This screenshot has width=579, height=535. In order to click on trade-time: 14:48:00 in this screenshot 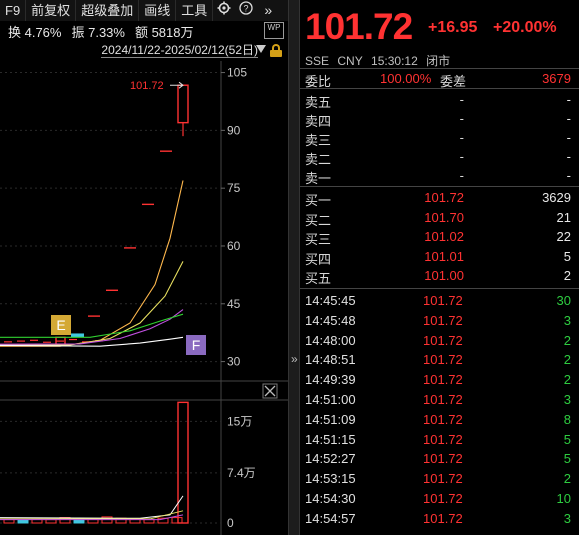, I will do `click(330, 340)`.